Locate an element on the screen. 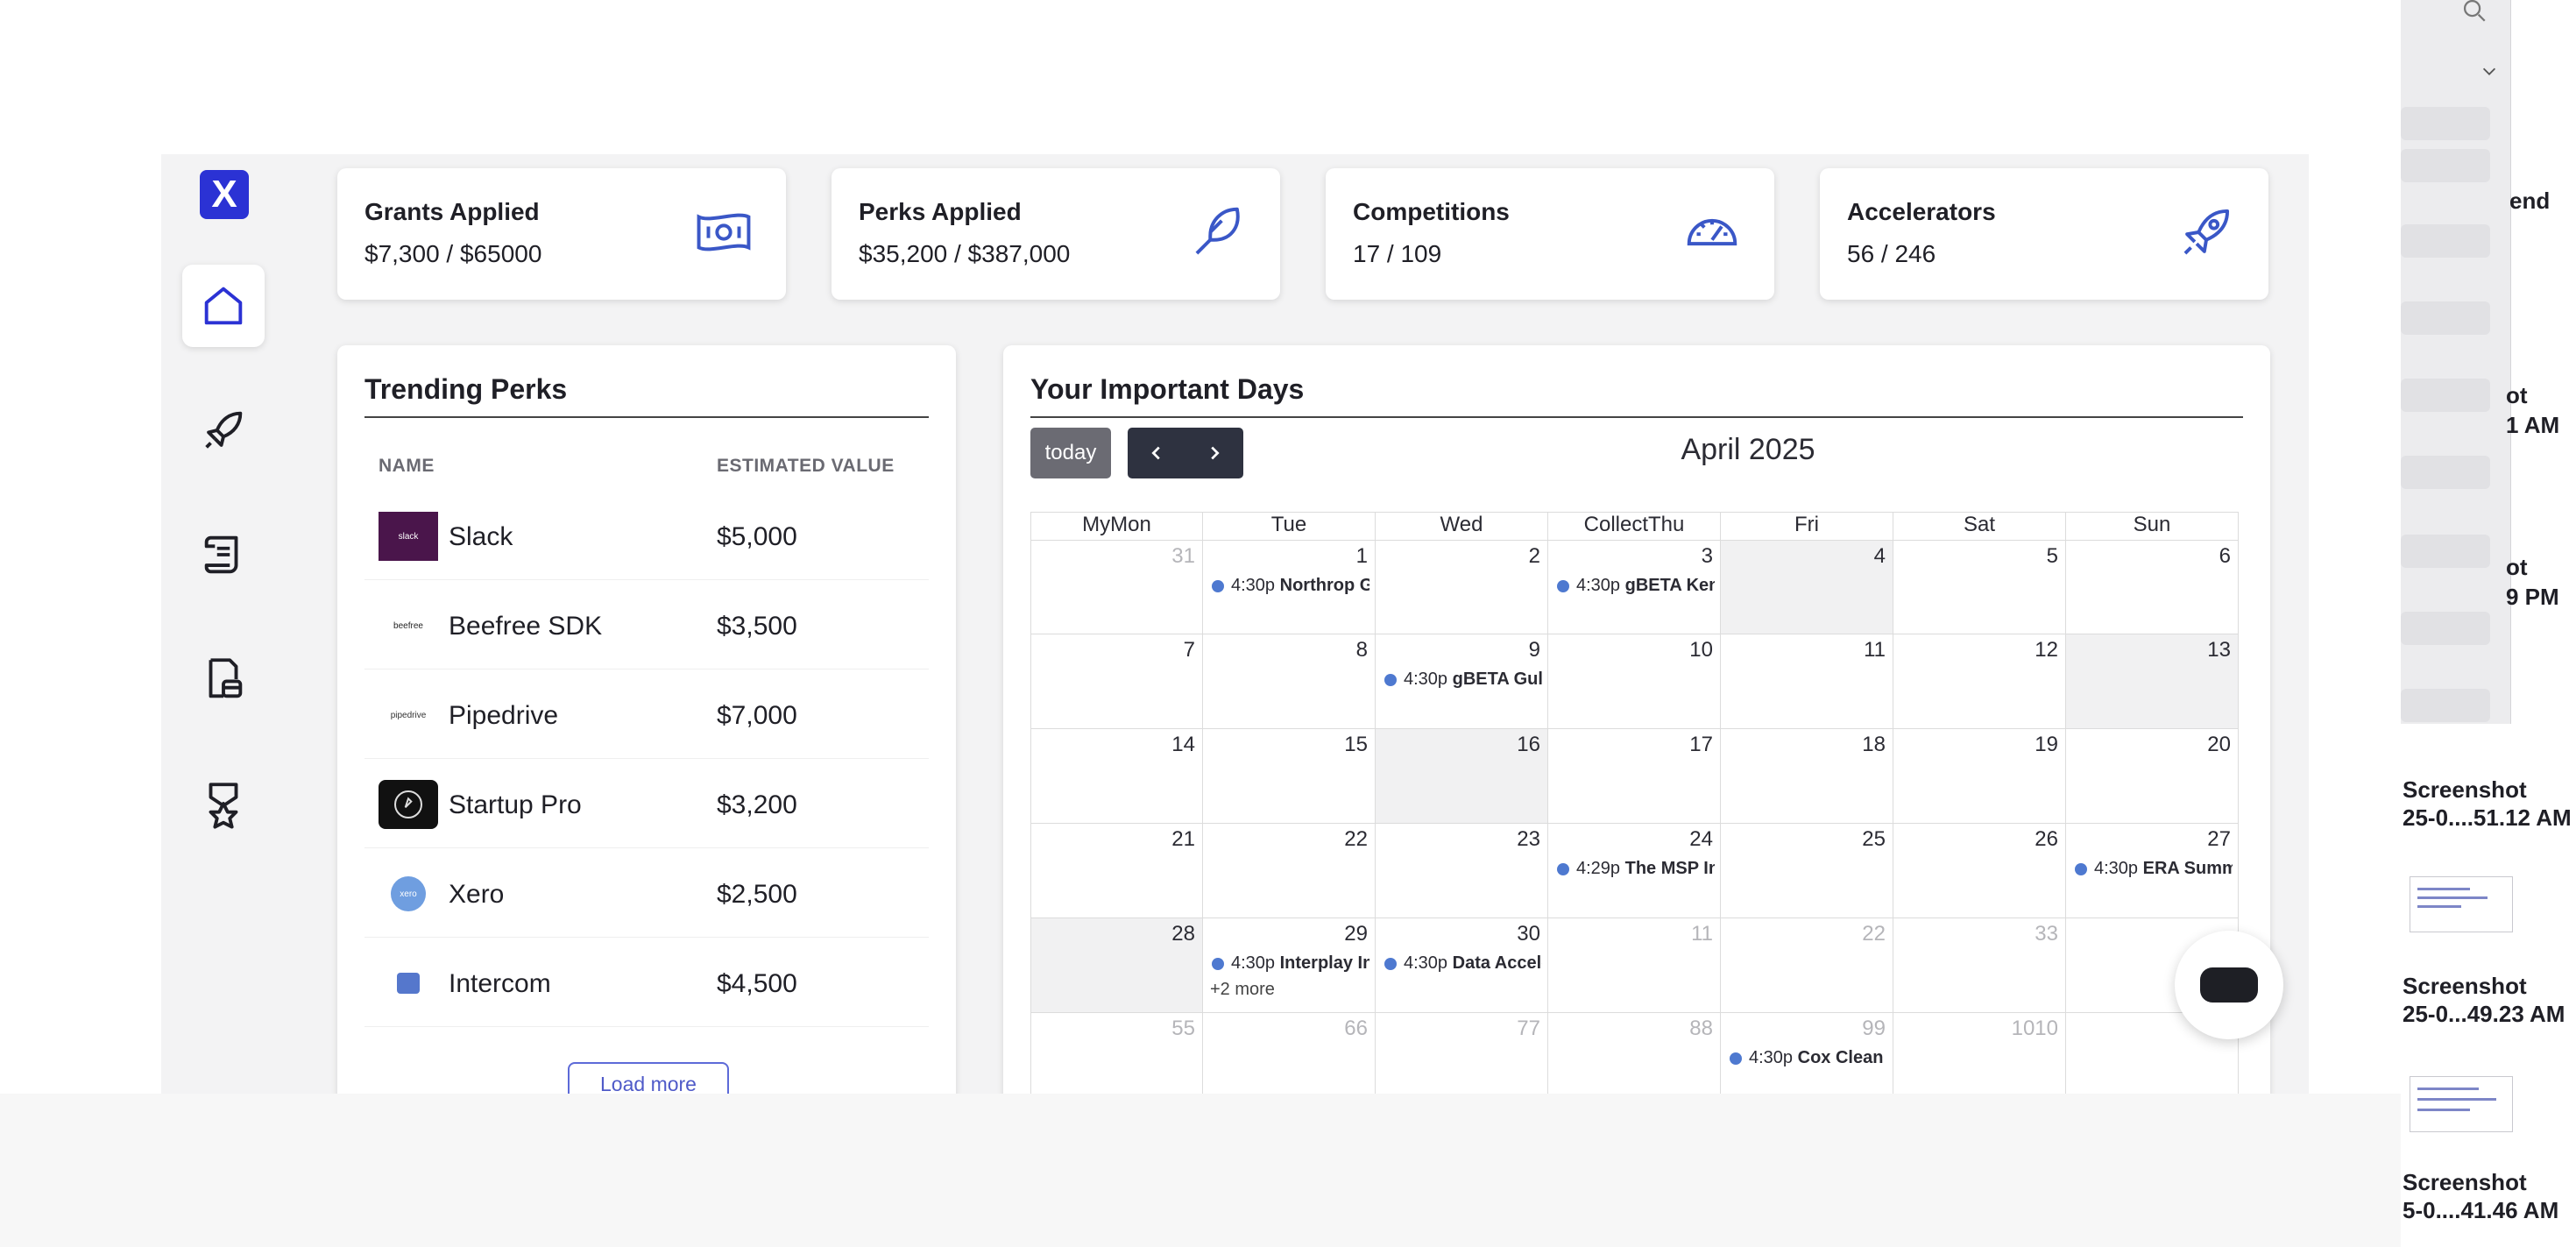  calendar-day-cell: 27 4:30p ERA Summer is located at coordinates (2152, 871).